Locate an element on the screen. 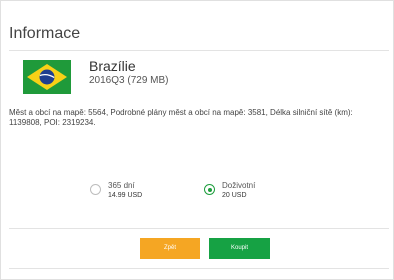  radio-365-days is located at coordinates (95, 189).